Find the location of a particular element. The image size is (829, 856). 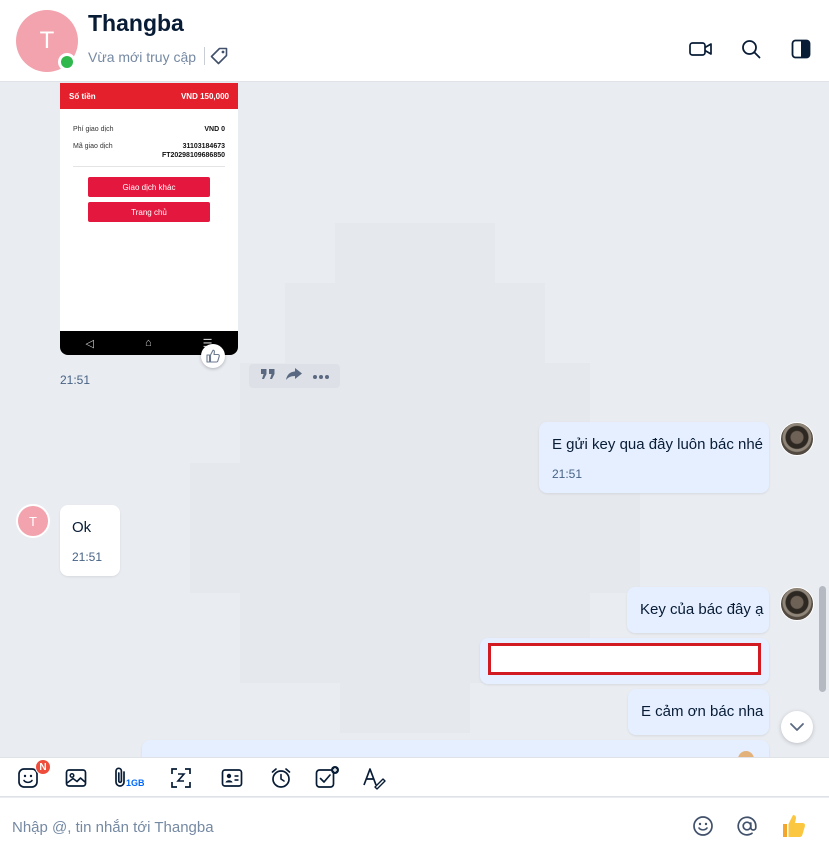

txn-row-2: FT20298109686850 is located at coordinates (149, 155).